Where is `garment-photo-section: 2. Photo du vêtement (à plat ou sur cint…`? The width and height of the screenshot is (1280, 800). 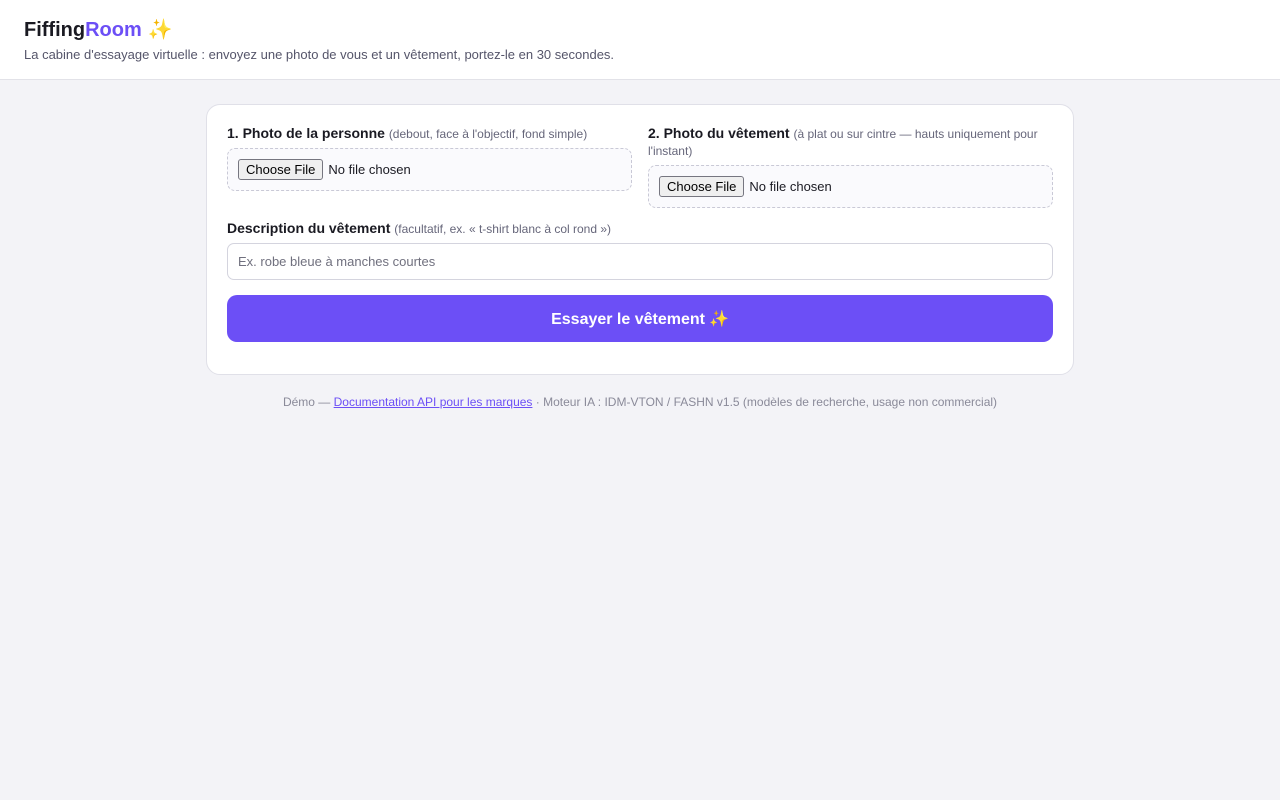 garment-photo-section: 2. Photo du vêtement (à plat ou sur cint… is located at coordinates (850, 166).